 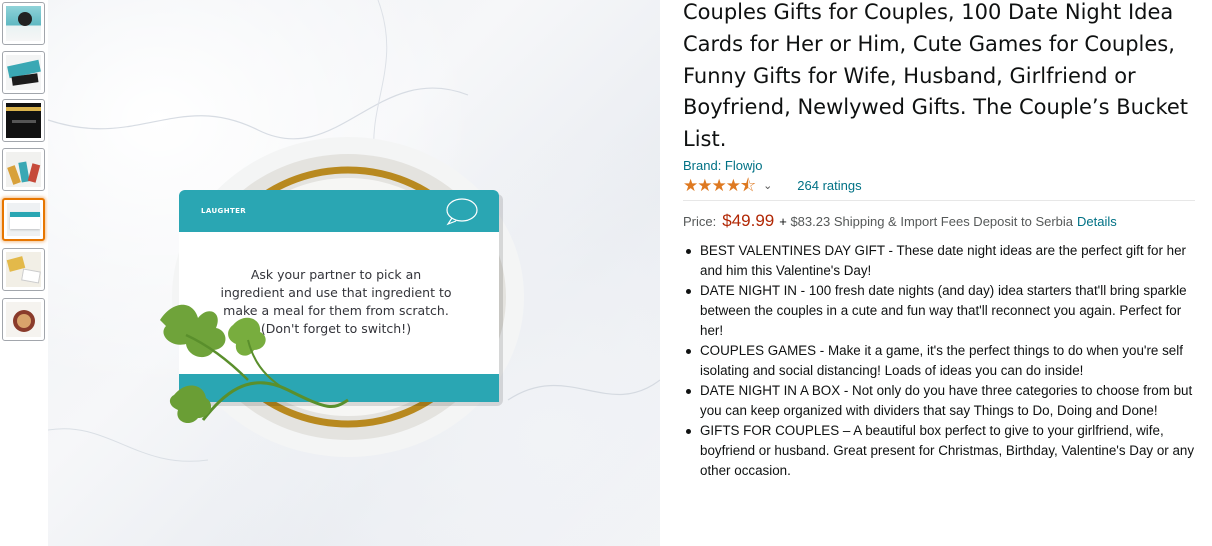 I want to click on shipping-text: Shipping & Import Fees Deposit to Serbia, so click(x=953, y=221).